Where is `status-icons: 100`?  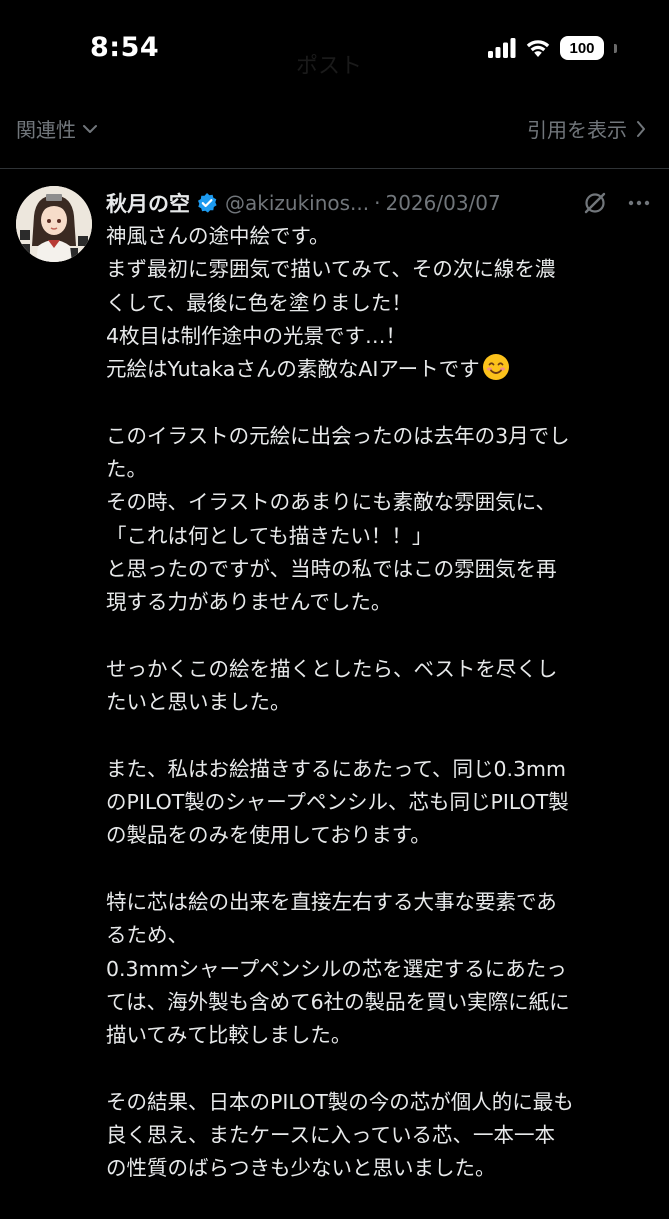
status-icons: 100 is located at coordinates (552, 48).